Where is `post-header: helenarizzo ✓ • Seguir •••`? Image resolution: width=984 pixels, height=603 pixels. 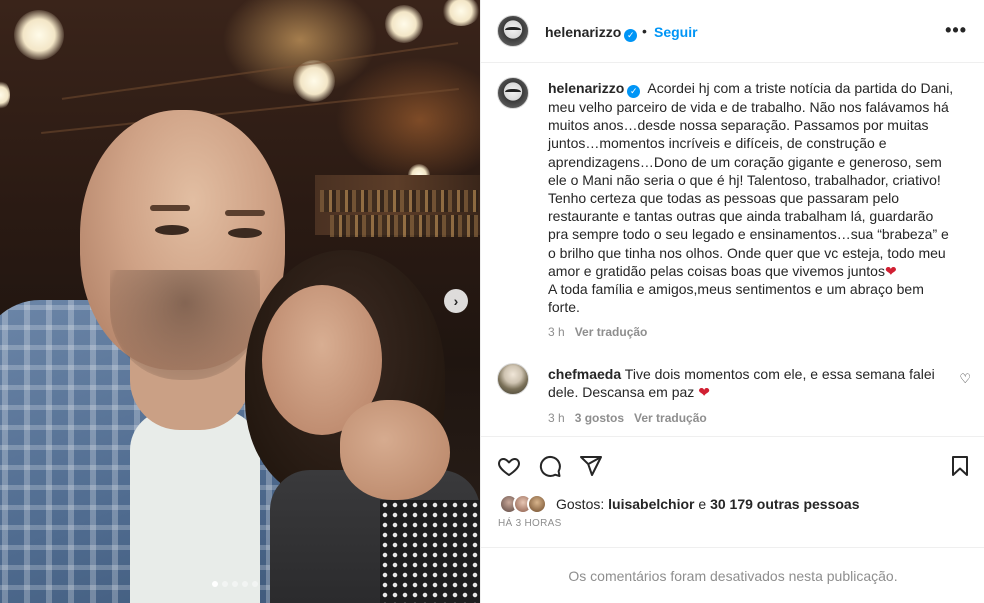 post-header: helenarizzo ✓ • Seguir ••• is located at coordinates (732, 31).